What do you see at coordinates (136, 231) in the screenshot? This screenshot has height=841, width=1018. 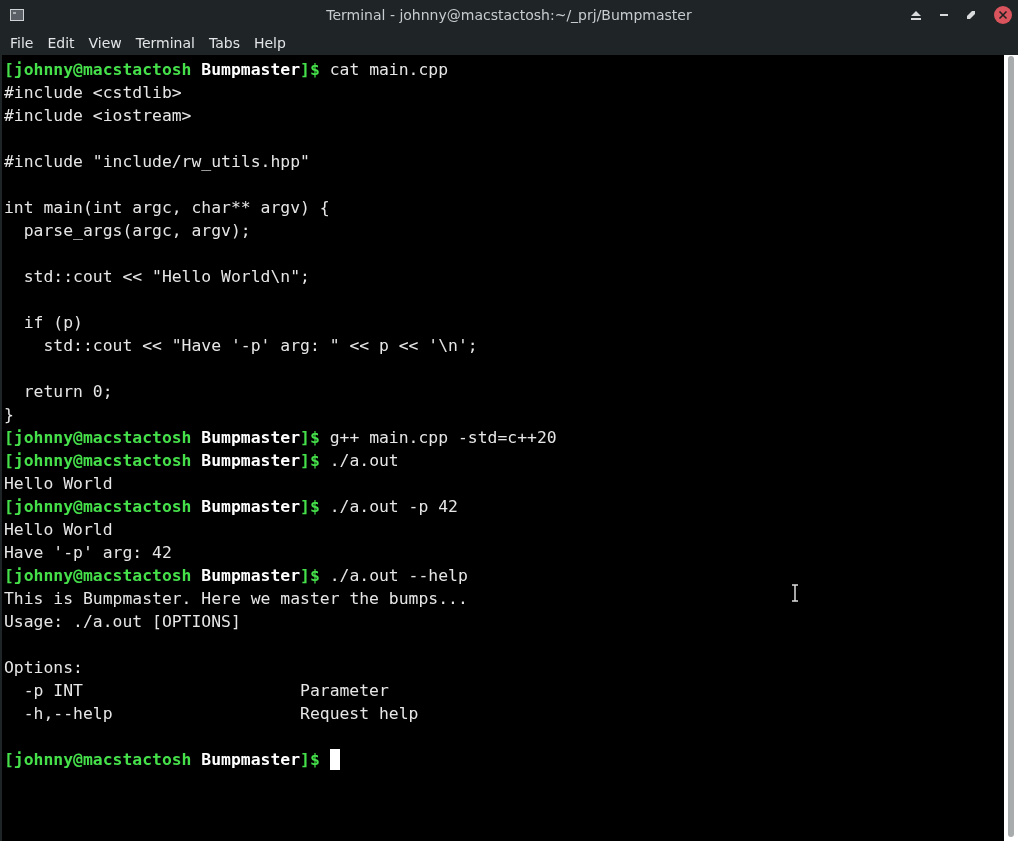 I see `output-text: parse_args(argc, argv);` at bounding box center [136, 231].